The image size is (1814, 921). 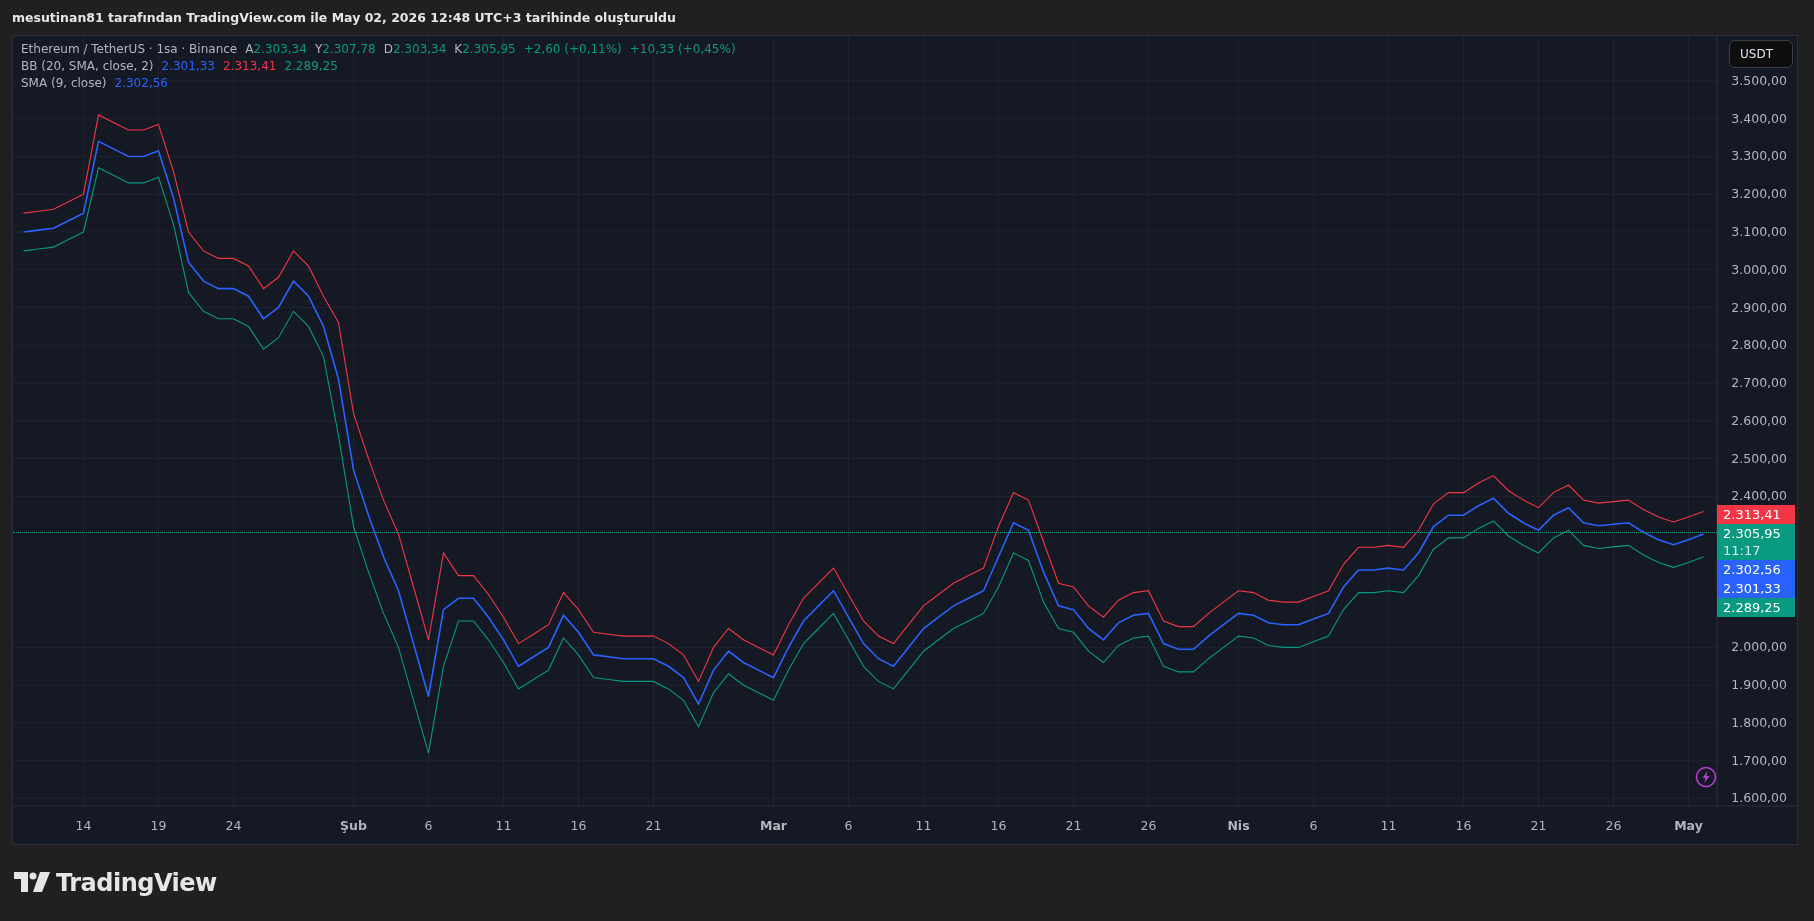 I want to click on price-label: 3.100,00, so click(x=1759, y=231).